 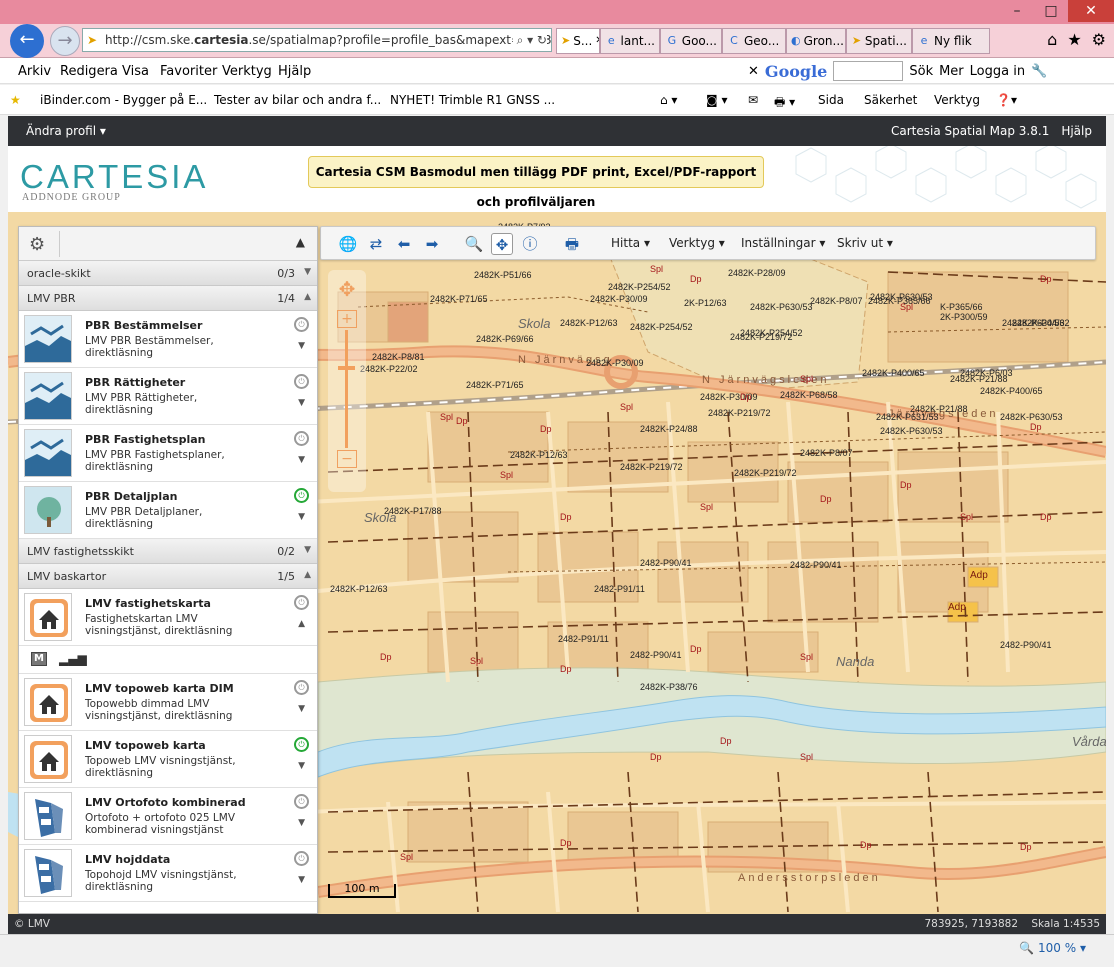 What do you see at coordinates (27, 41) in the screenshot?
I see `back-button: ←` at bounding box center [27, 41].